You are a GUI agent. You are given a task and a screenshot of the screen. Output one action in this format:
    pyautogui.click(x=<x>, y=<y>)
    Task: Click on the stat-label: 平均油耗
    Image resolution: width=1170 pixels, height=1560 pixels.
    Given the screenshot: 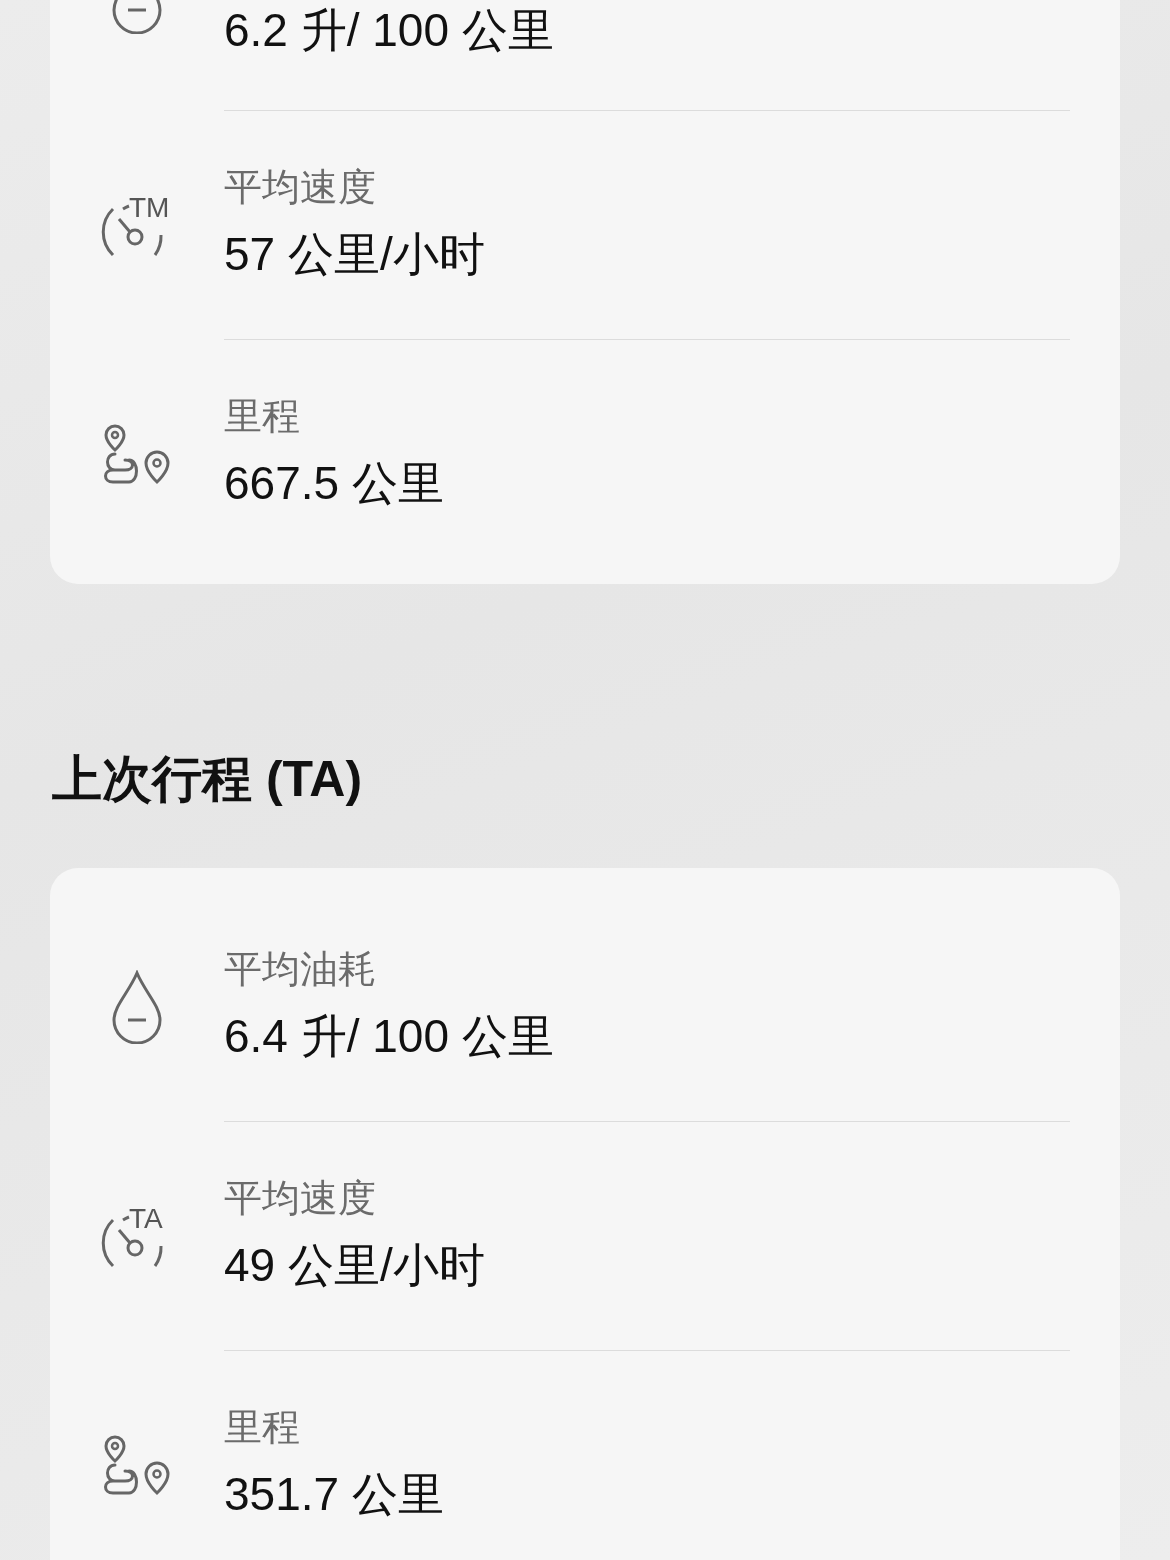 What is the action you would take?
    pyautogui.click(x=300, y=969)
    